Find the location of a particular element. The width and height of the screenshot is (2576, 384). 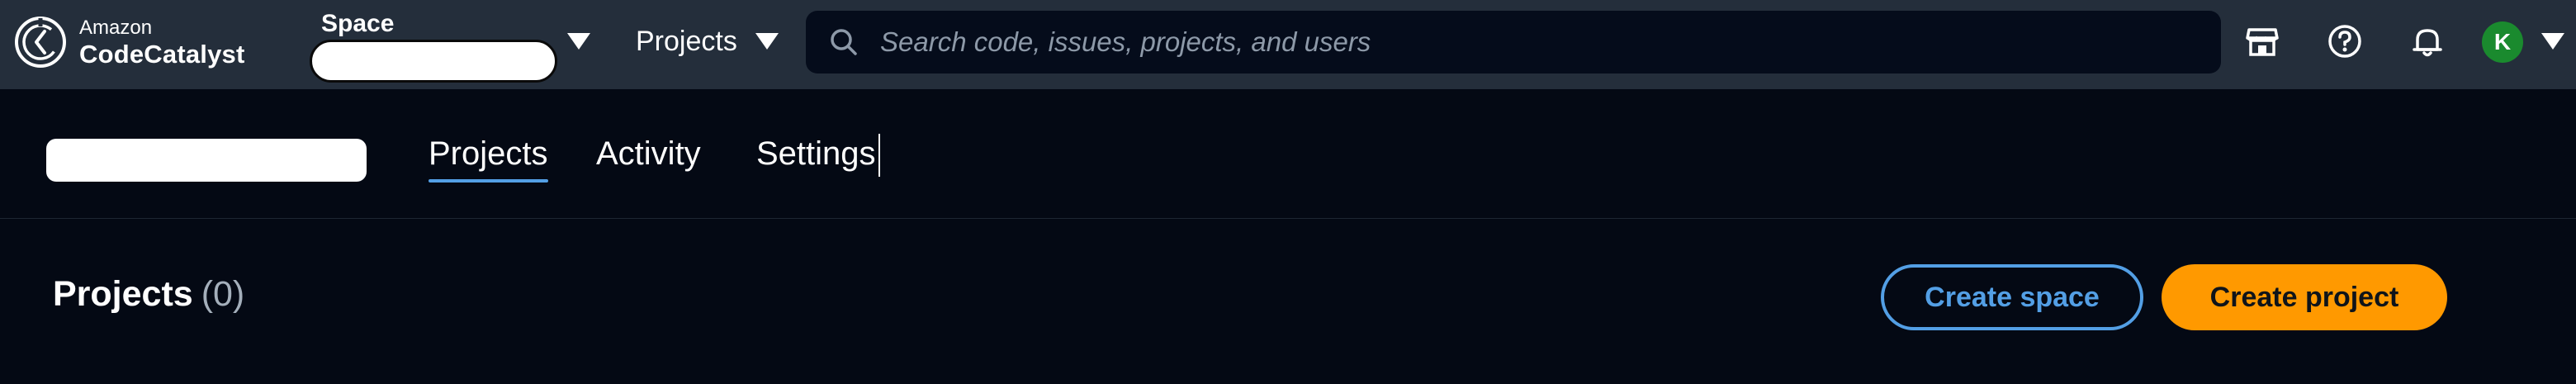

search-input is located at coordinates (1522, 42).